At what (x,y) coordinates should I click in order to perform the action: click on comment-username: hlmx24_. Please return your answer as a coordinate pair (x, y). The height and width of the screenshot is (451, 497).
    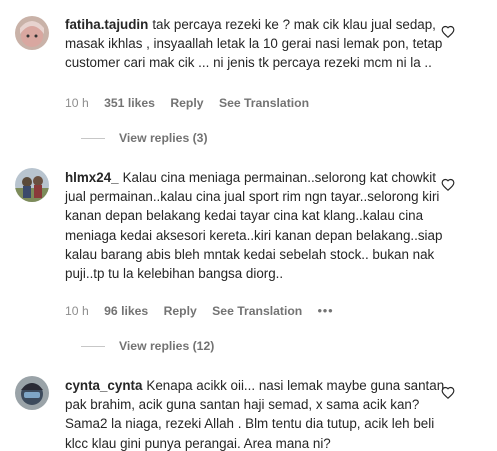
    Looking at the image, I should click on (92, 177).